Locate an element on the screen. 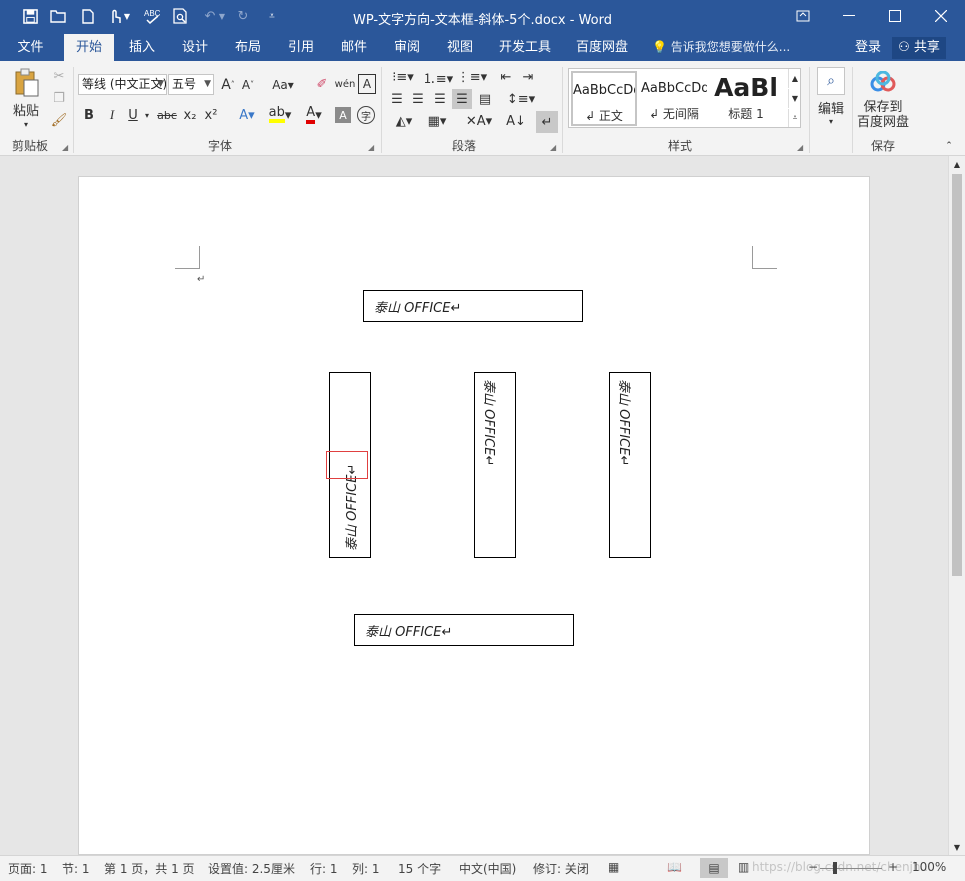 The width and height of the screenshot is (965, 881). textbox-horizontal-bottom: 泰山 OFFICE↵ is located at coordinates (464, 630).